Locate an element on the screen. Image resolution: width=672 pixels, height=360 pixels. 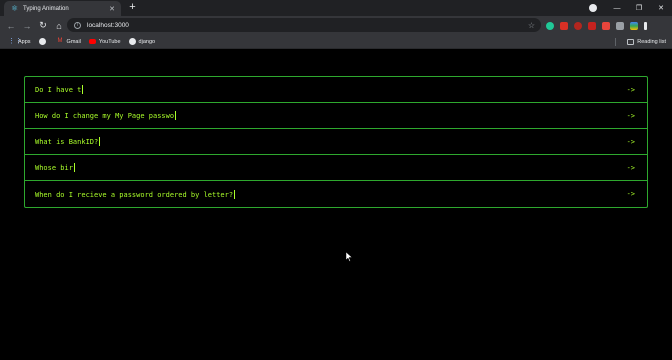
browser-tab: ⚛ Typing Animation ✕ is located at coordinates (62, 8).